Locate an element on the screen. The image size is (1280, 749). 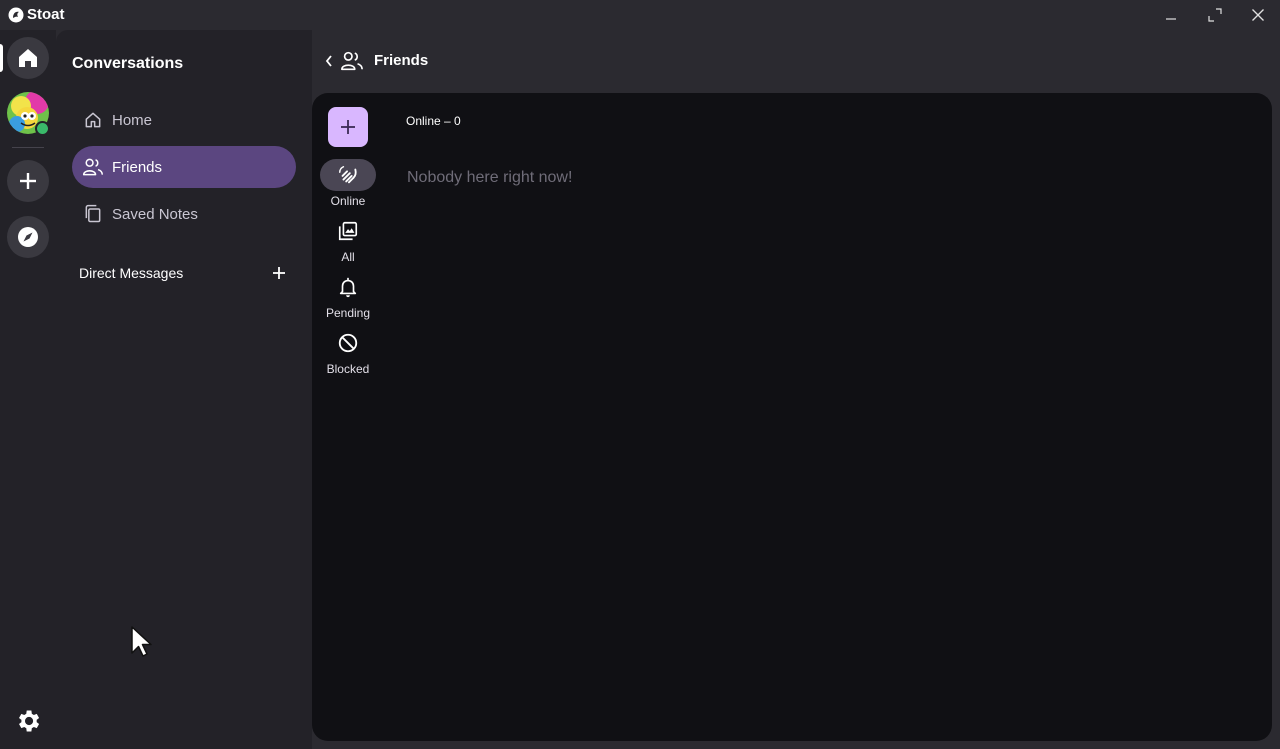
empty-state-message: Nobody here right now! is located at coordinates (490, 177).